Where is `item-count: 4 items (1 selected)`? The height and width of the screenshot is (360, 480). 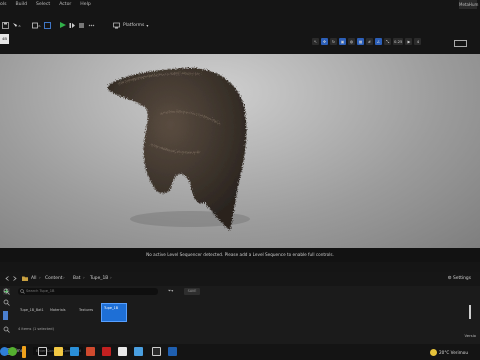
item-count: 4 items (1 selected) is located at coordinates (36, 329).